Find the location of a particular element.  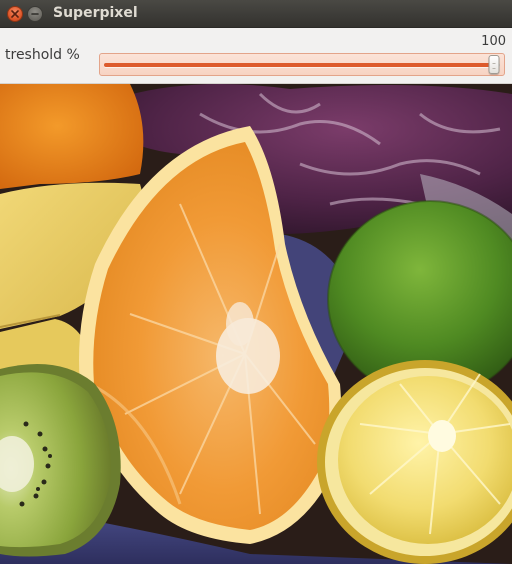

close-icon is located at coordinates (15, 14).